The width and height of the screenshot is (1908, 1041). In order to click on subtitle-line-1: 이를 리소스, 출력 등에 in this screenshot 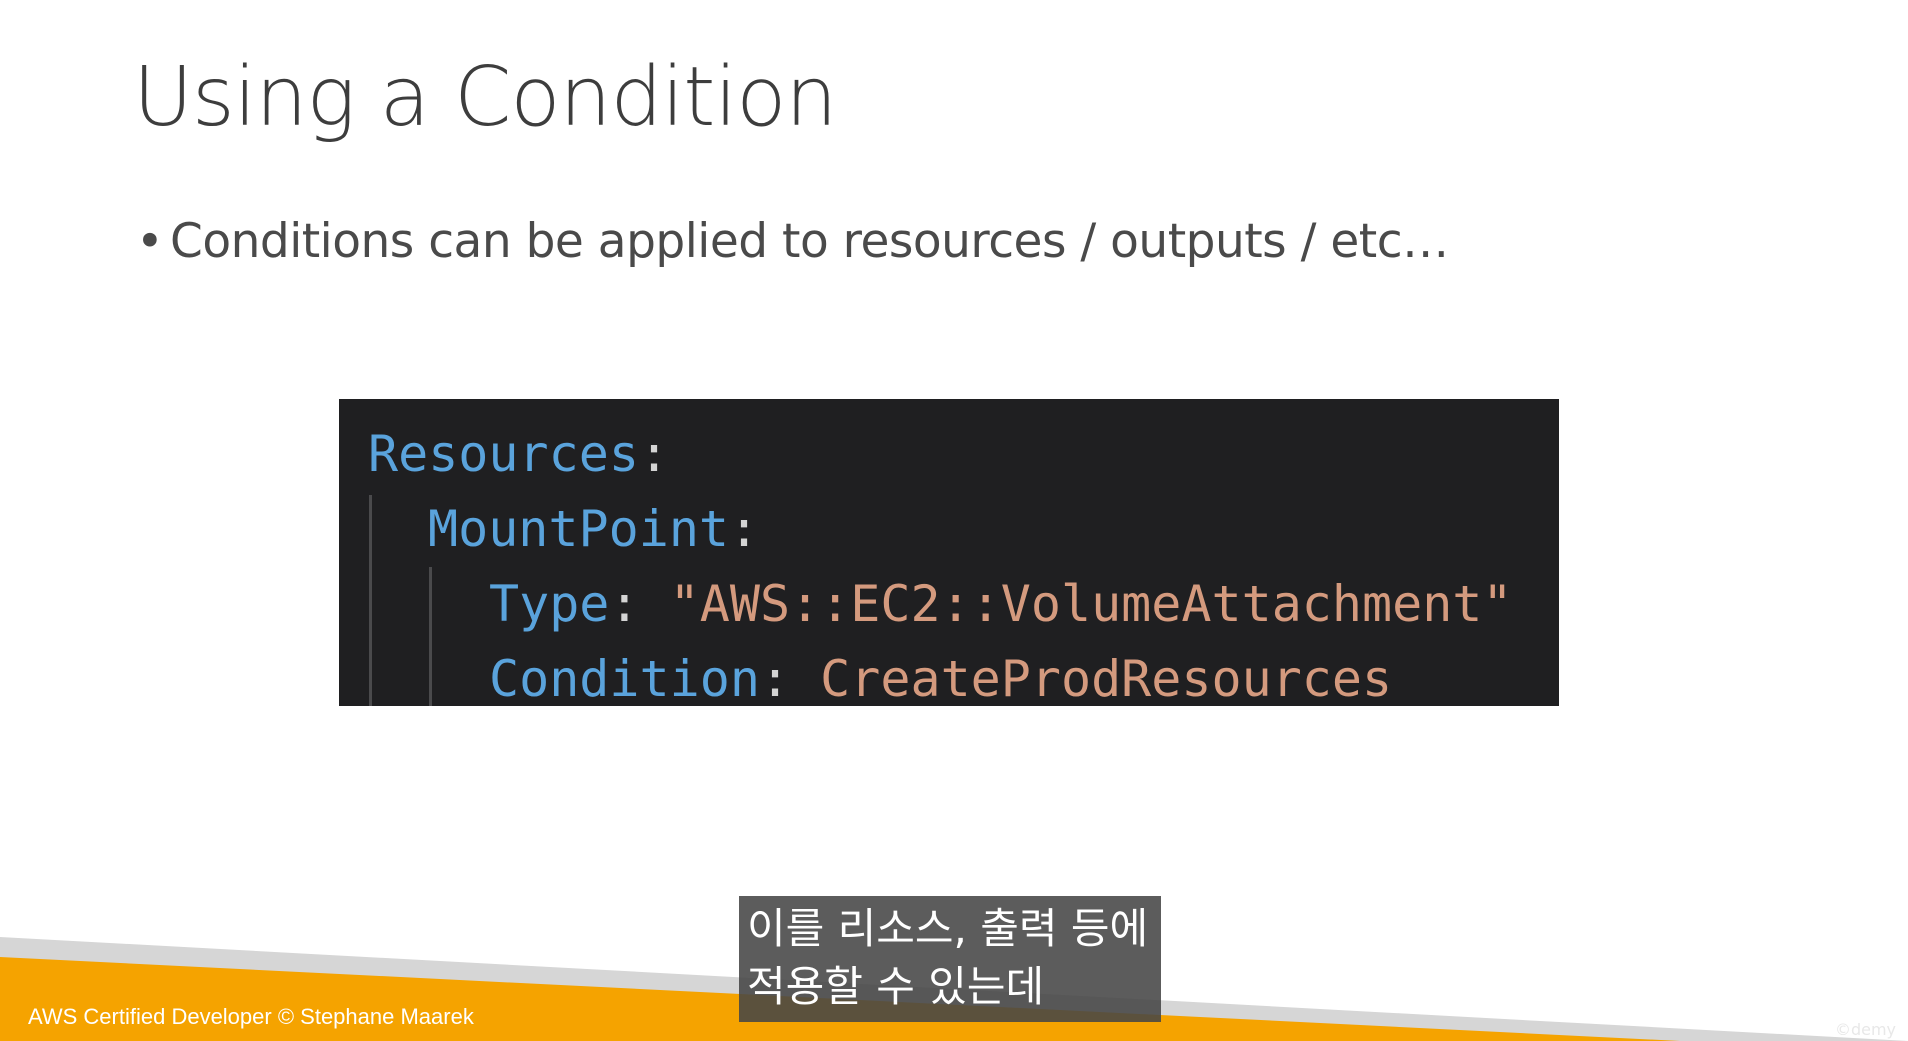, I will do `click(948, 928)`.